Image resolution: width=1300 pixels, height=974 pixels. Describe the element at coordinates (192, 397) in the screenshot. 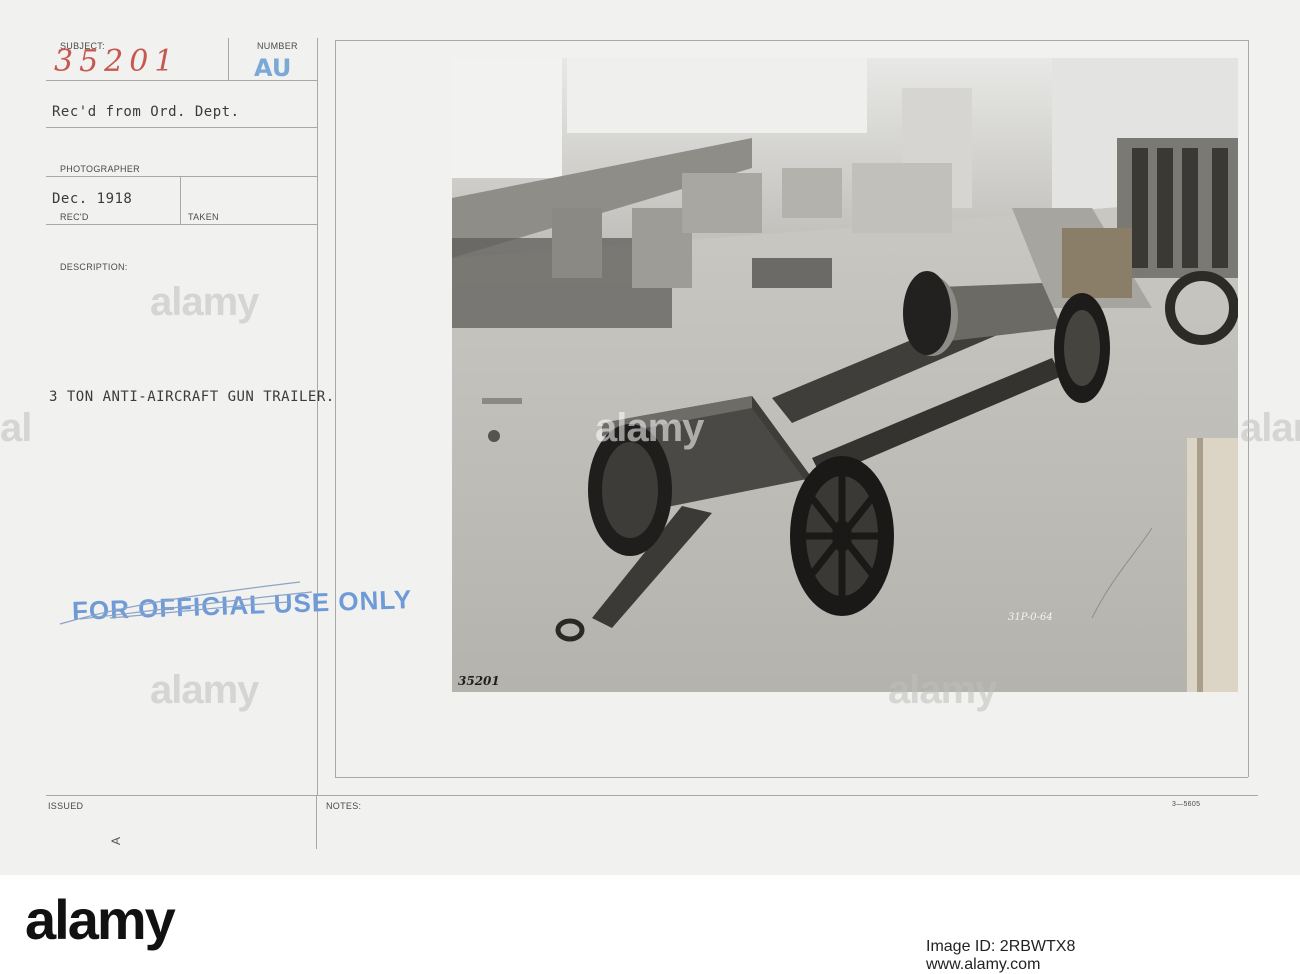

I see `description-text: 3 TON ANTI-AIRCRAFT GUN TRAILER.` at that location.